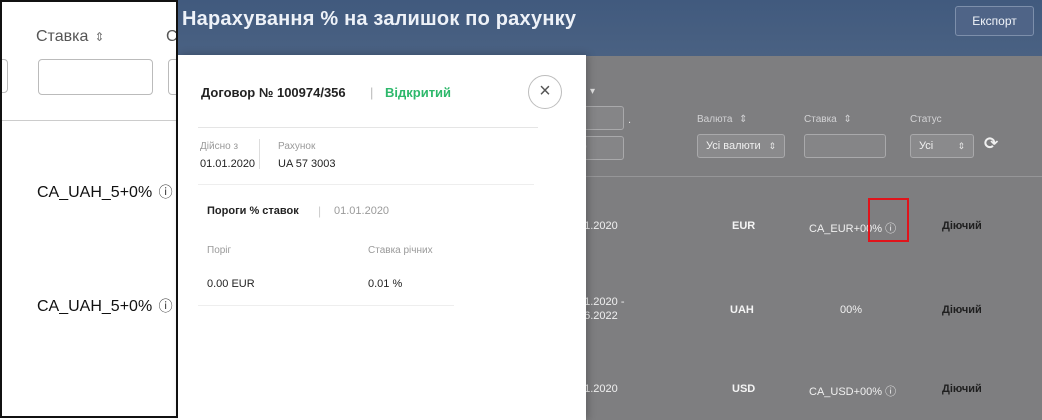  Describe the element at coordinates (991, 144) in the screenshot. I see `refresh-icon: ⟳` at that location.